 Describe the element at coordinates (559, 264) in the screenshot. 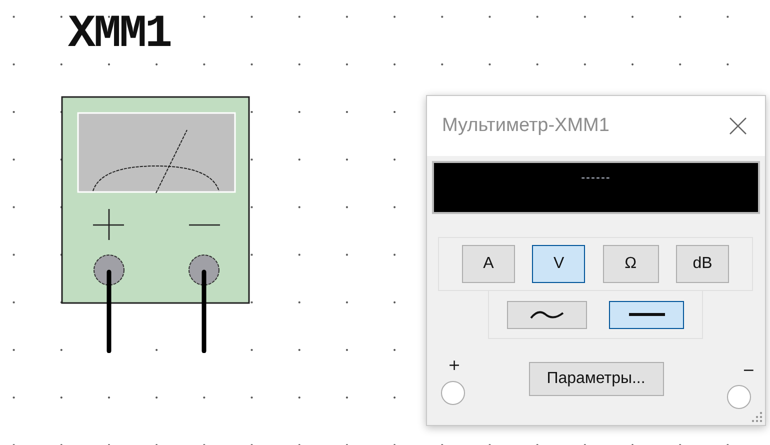

I see `mode-button: V` at that location.